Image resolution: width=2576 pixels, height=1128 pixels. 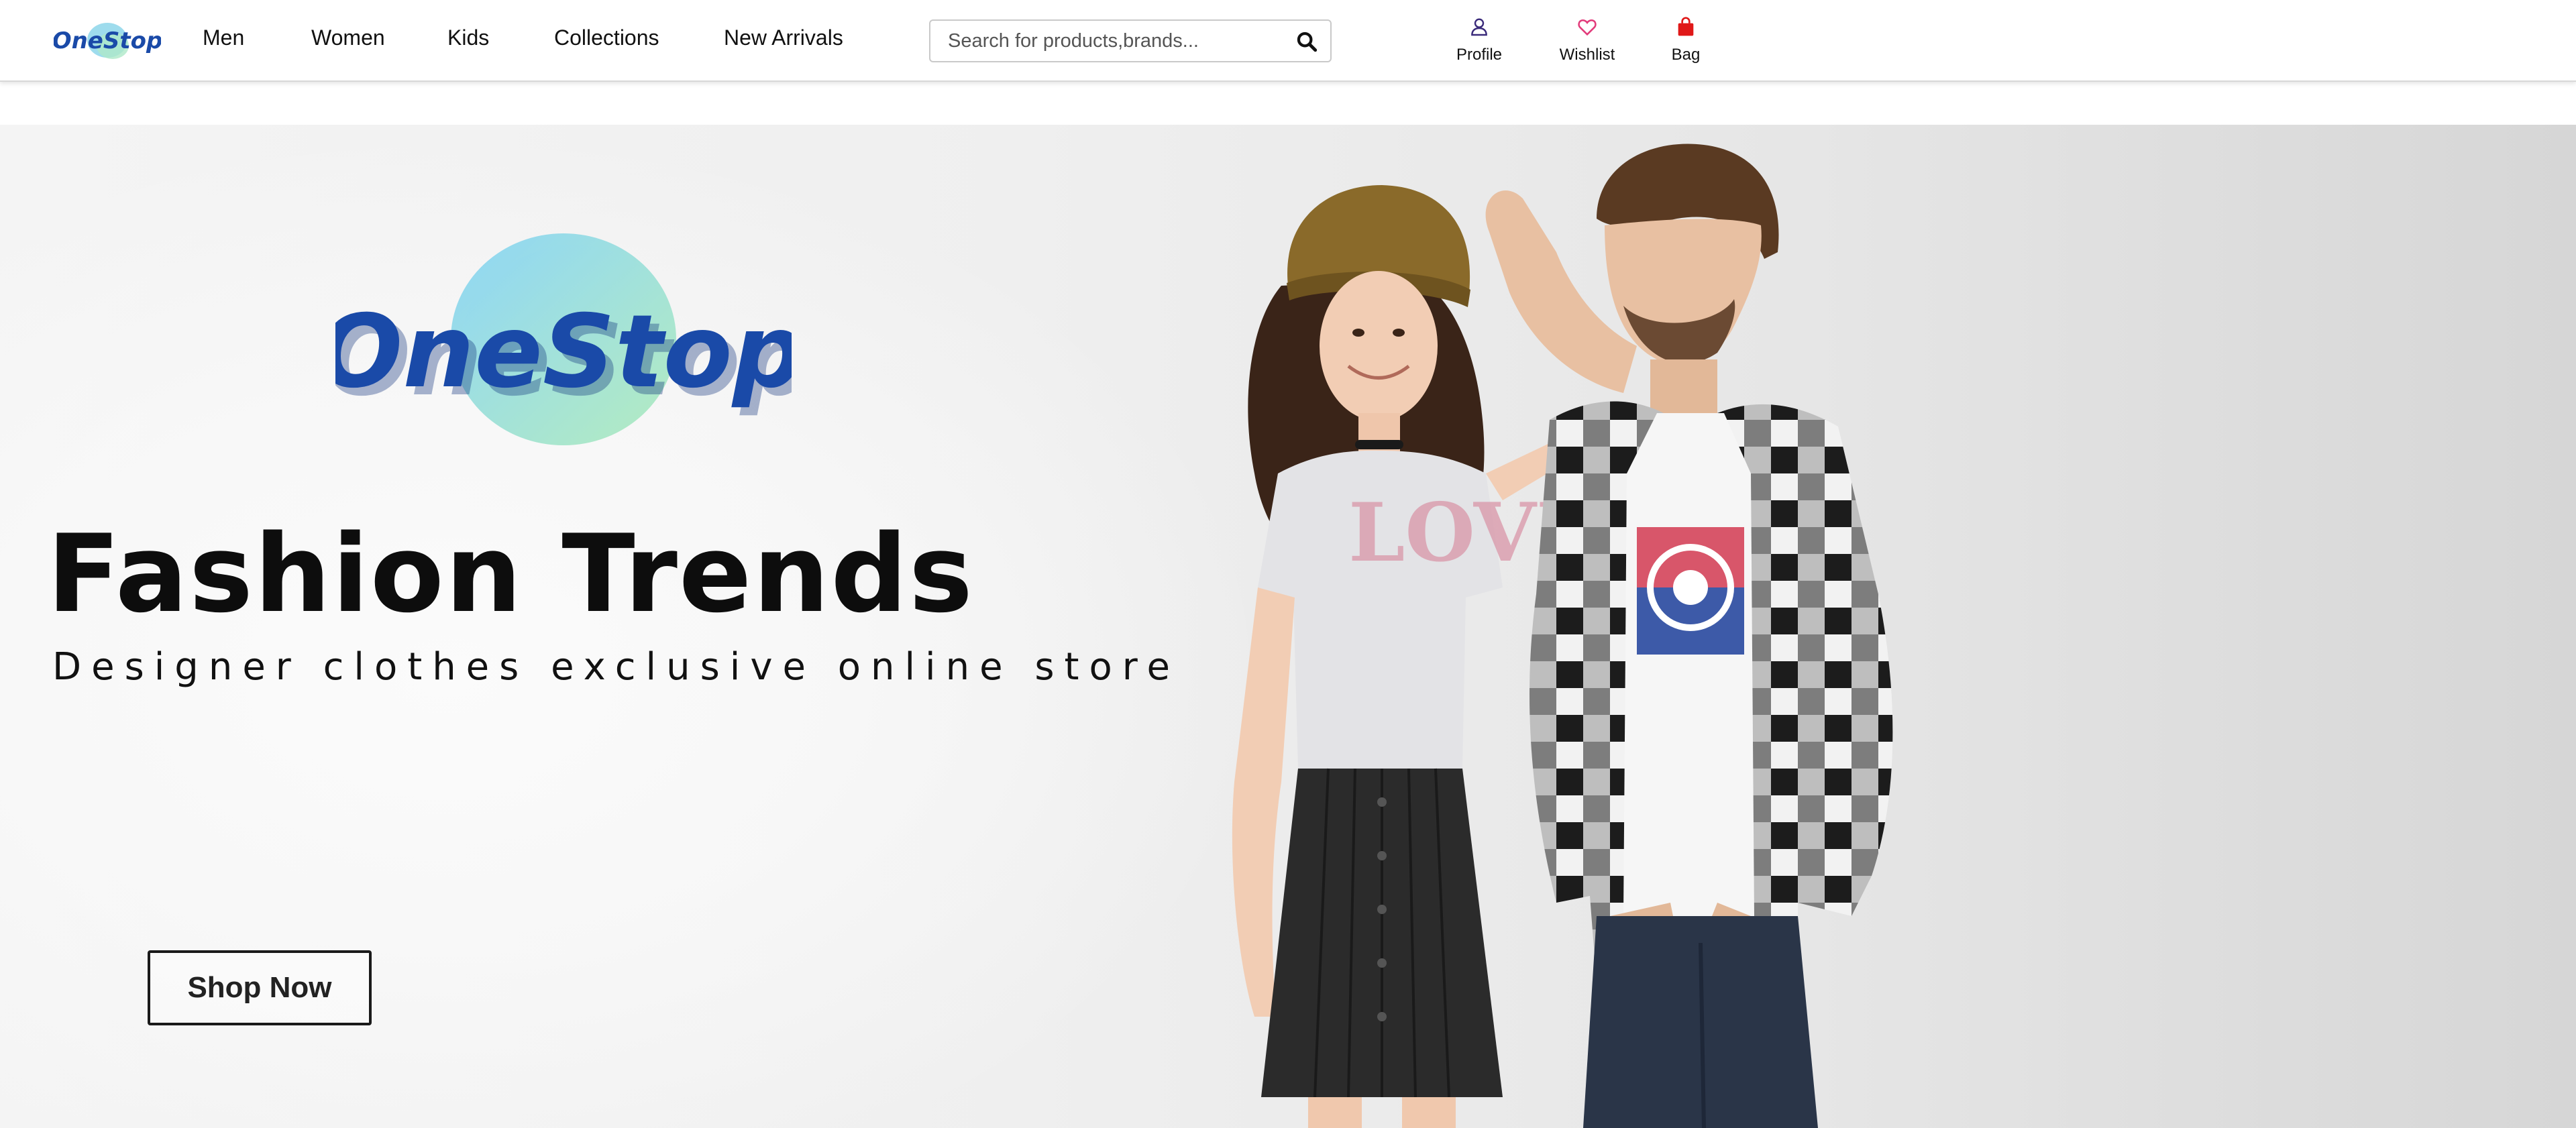 What do you see at coordinates (223, 37) in the screenshot?
I see `nav-link-men: Men` at bounding box center [223, 37].